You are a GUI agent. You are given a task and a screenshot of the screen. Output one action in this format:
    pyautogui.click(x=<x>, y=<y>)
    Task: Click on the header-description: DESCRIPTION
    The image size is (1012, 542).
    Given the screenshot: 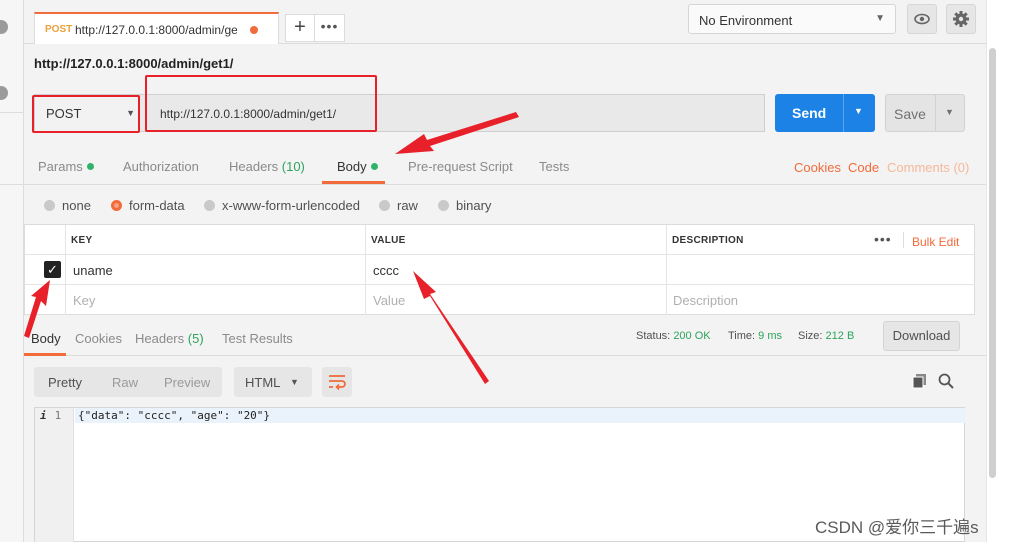 What is the action you would take?
    pyautogui.click(x=708, y=240)
    